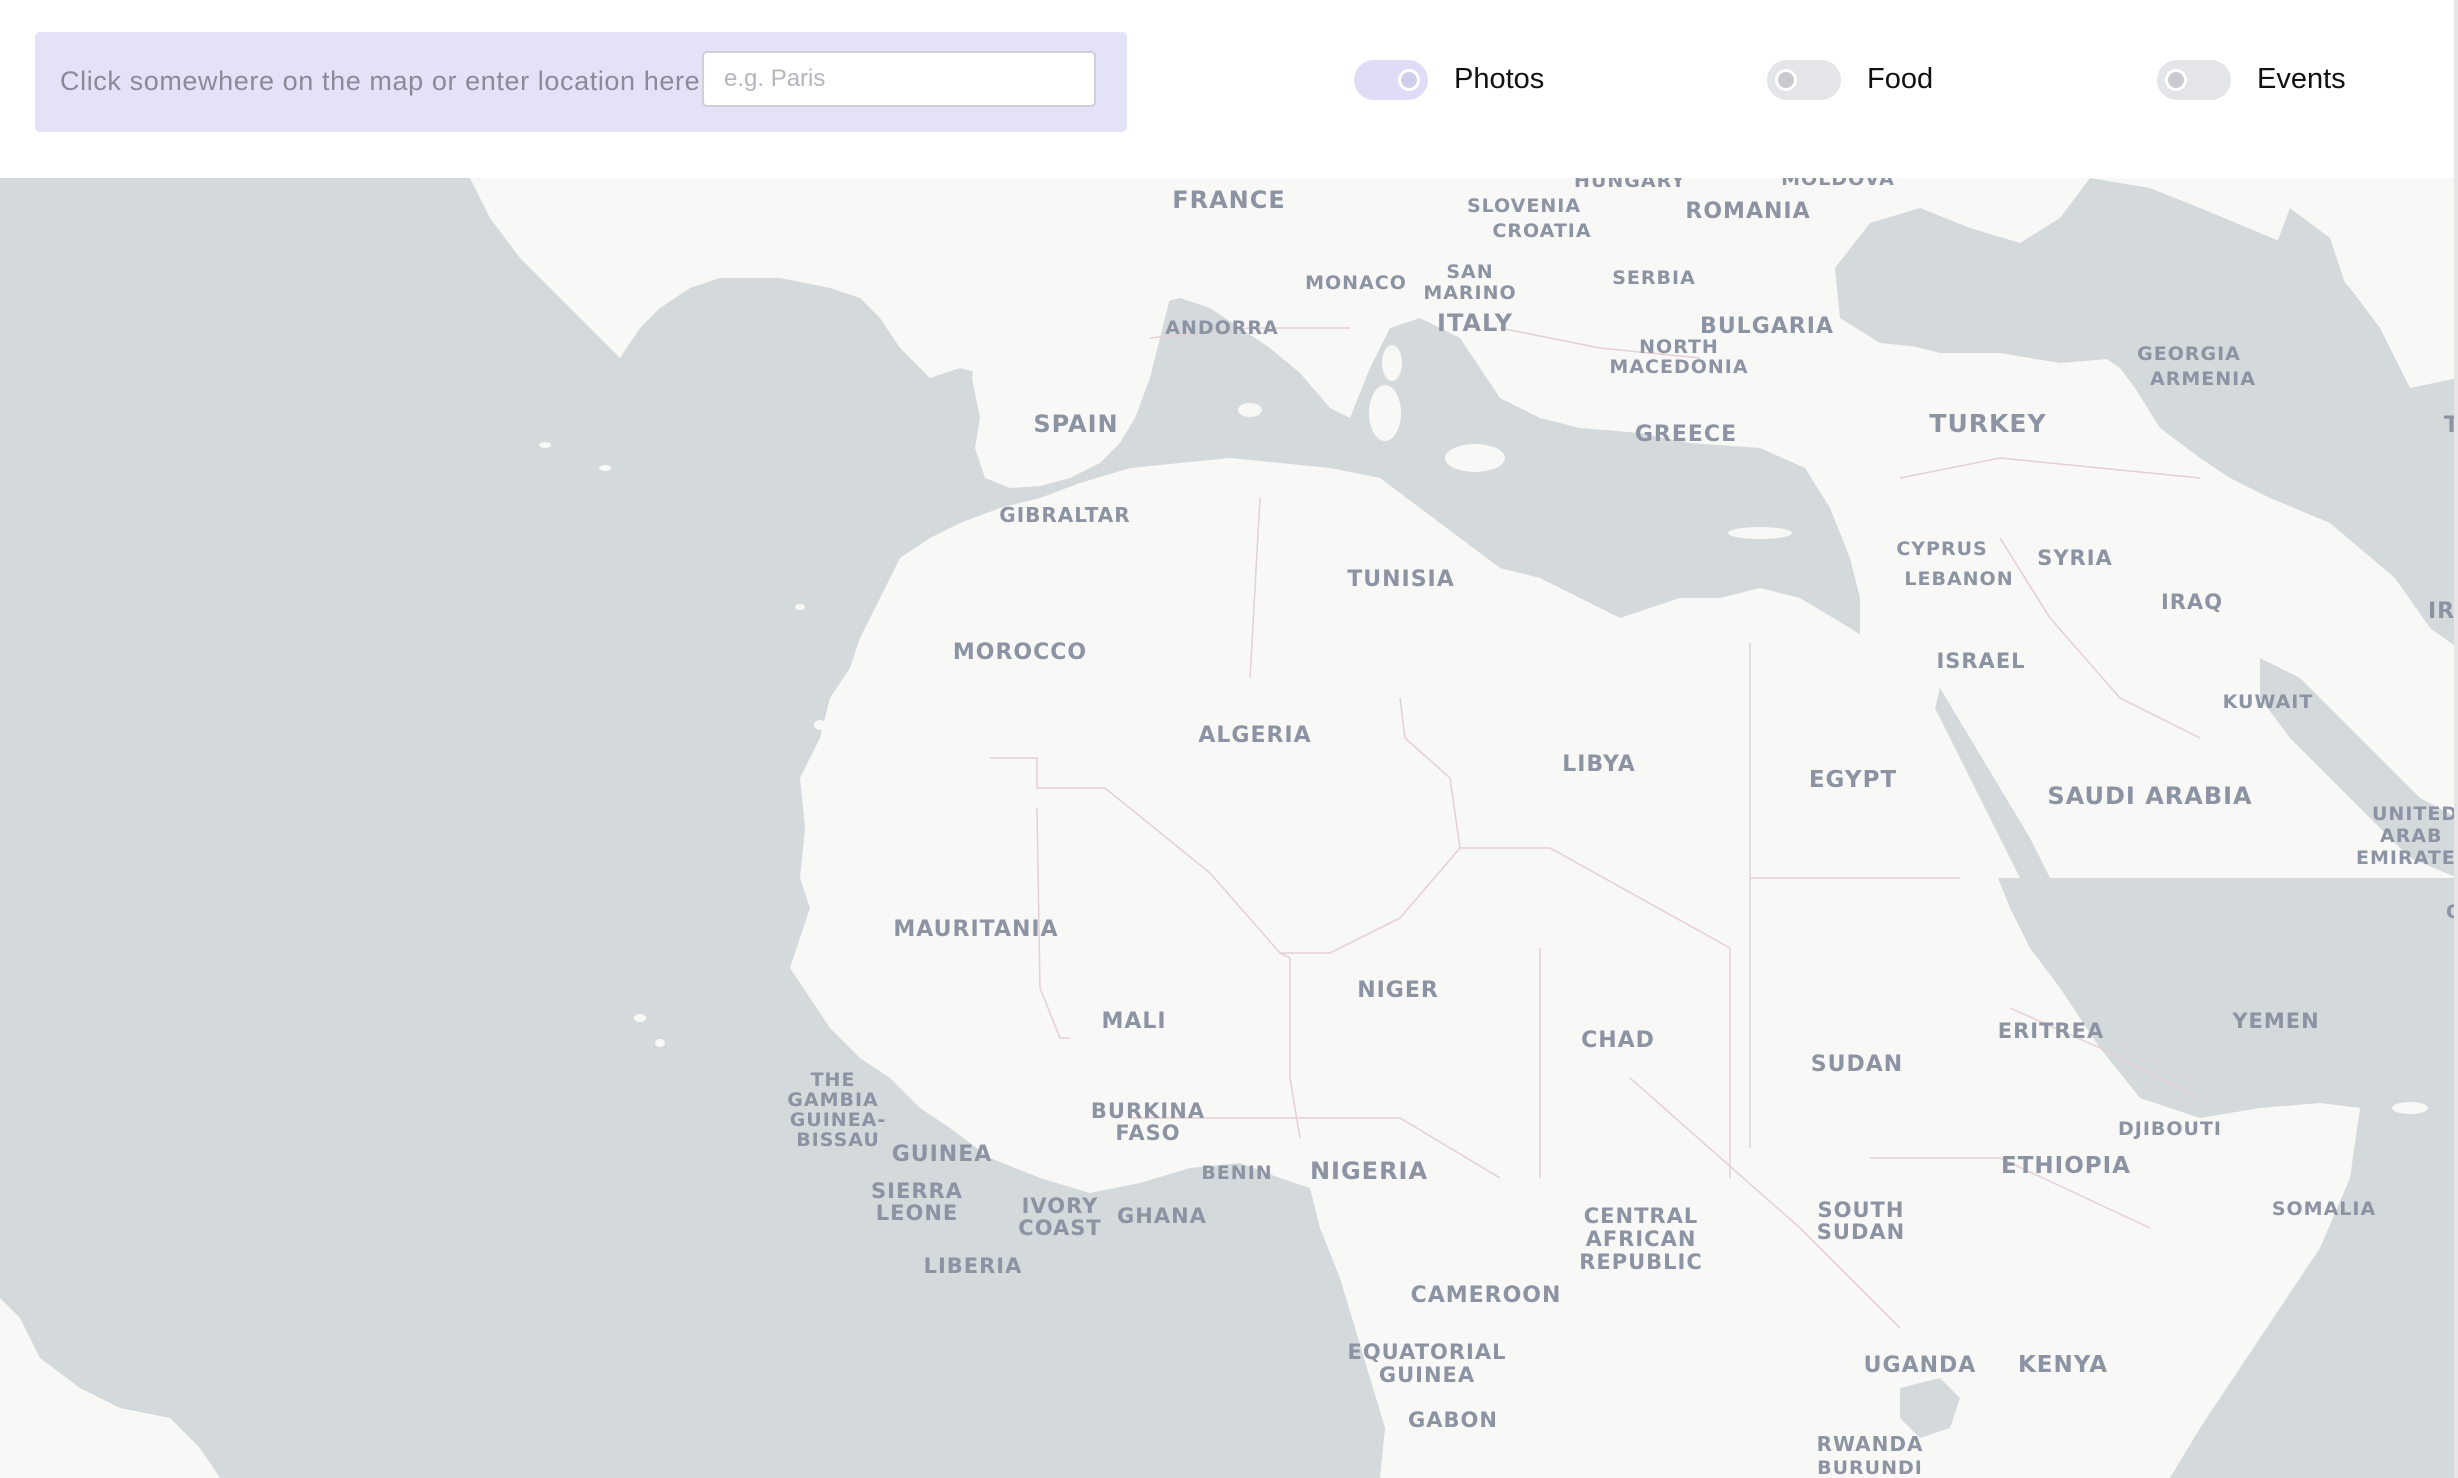 The height and width of the screenshot is (1478, 2458). What do you see at coordinates (1524, 206) in the screenshot?
I see `label-slovenia: SLOVENIA` at bounding box center [1524, 206].